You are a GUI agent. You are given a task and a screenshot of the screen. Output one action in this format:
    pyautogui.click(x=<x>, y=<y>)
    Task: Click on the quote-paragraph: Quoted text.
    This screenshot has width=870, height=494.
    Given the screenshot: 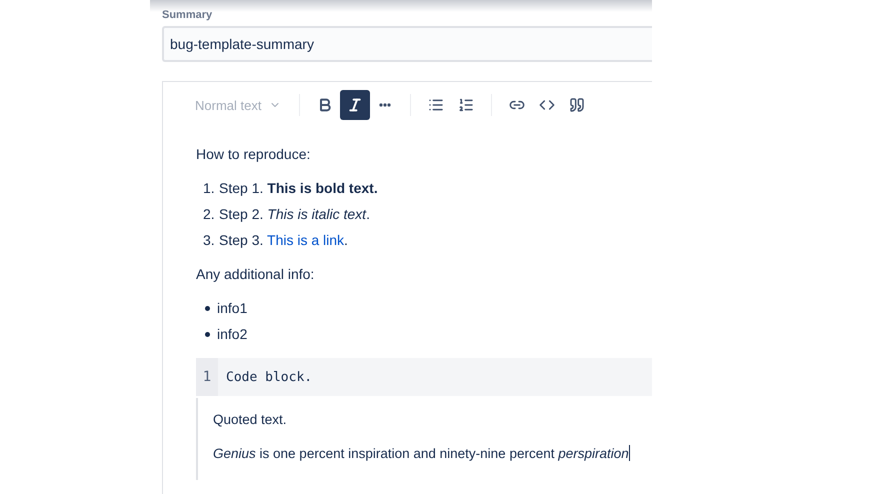 What is the action you would take?
    pyautogui.click(x=250, y=420)
    